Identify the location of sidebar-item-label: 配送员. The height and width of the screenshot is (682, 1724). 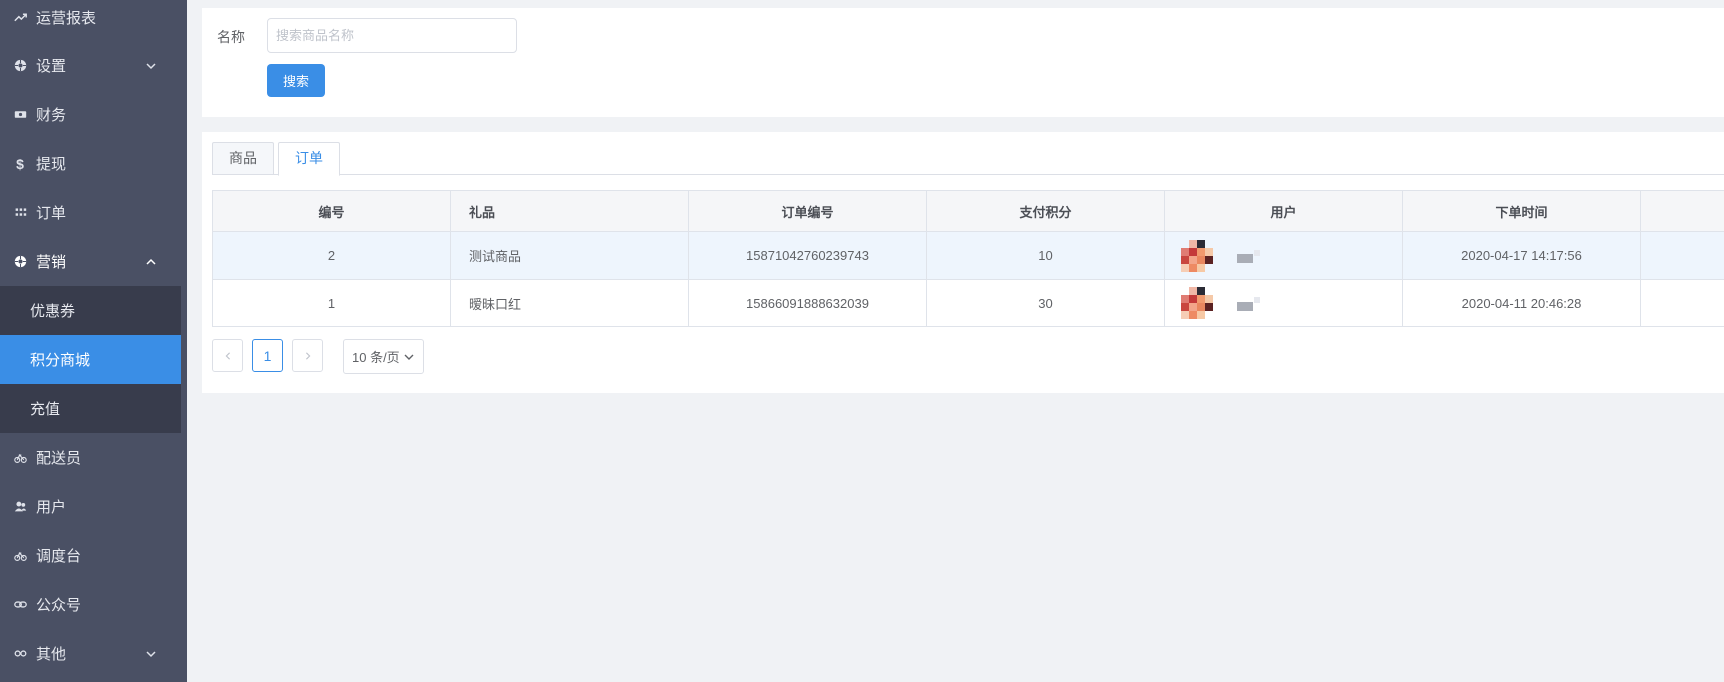
(59, 458).